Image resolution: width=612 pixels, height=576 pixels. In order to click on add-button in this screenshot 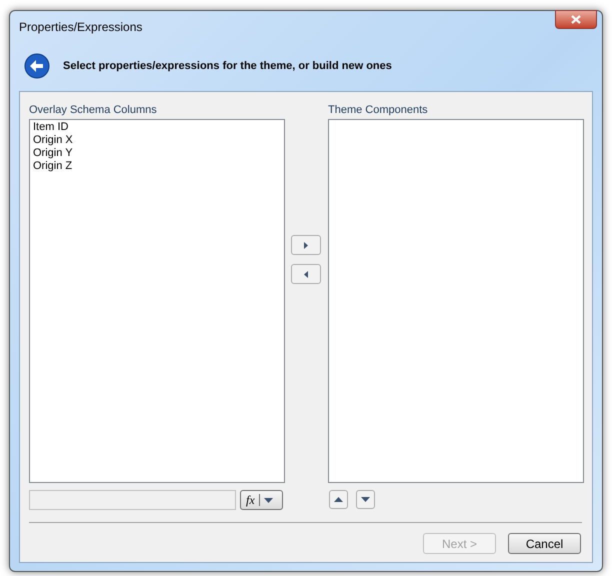, I will do `click(306, 245)`.